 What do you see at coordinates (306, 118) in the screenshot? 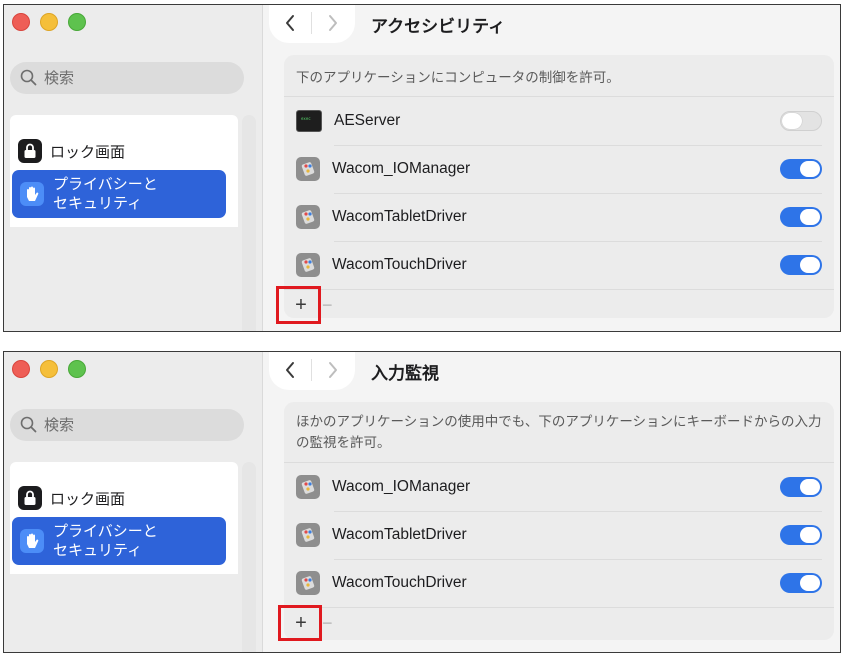
I see `svg-text: exec` at bounding box center [306, 118].